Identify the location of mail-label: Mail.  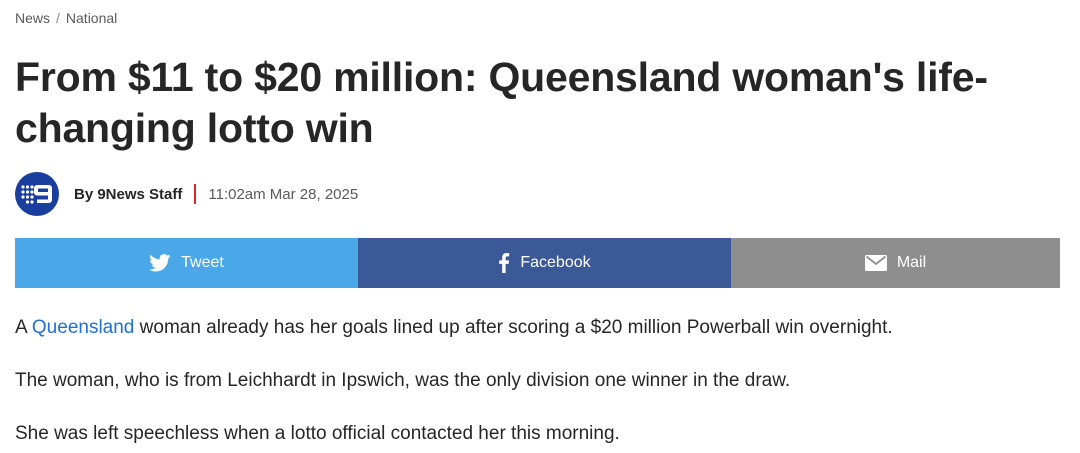
(911, 262).